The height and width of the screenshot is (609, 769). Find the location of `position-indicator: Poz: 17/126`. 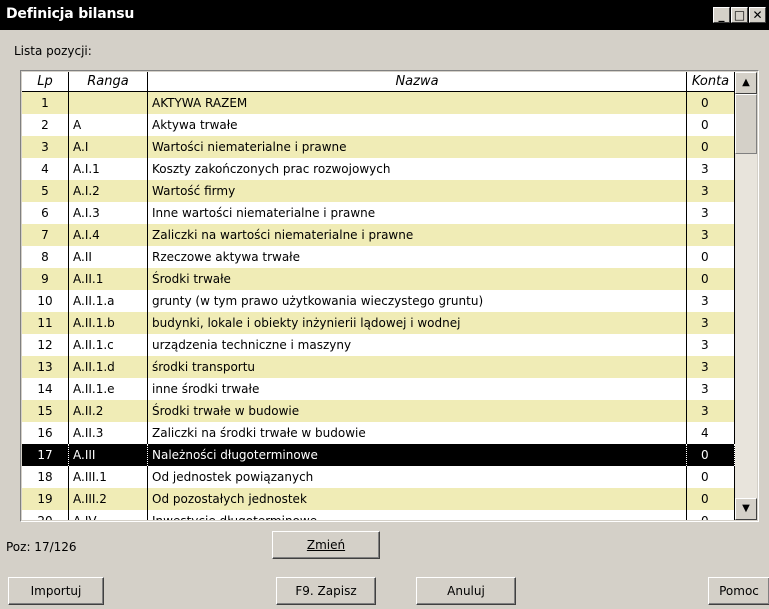

position-indicator: Poz: 17/126 is located at coordinates (41, 547).